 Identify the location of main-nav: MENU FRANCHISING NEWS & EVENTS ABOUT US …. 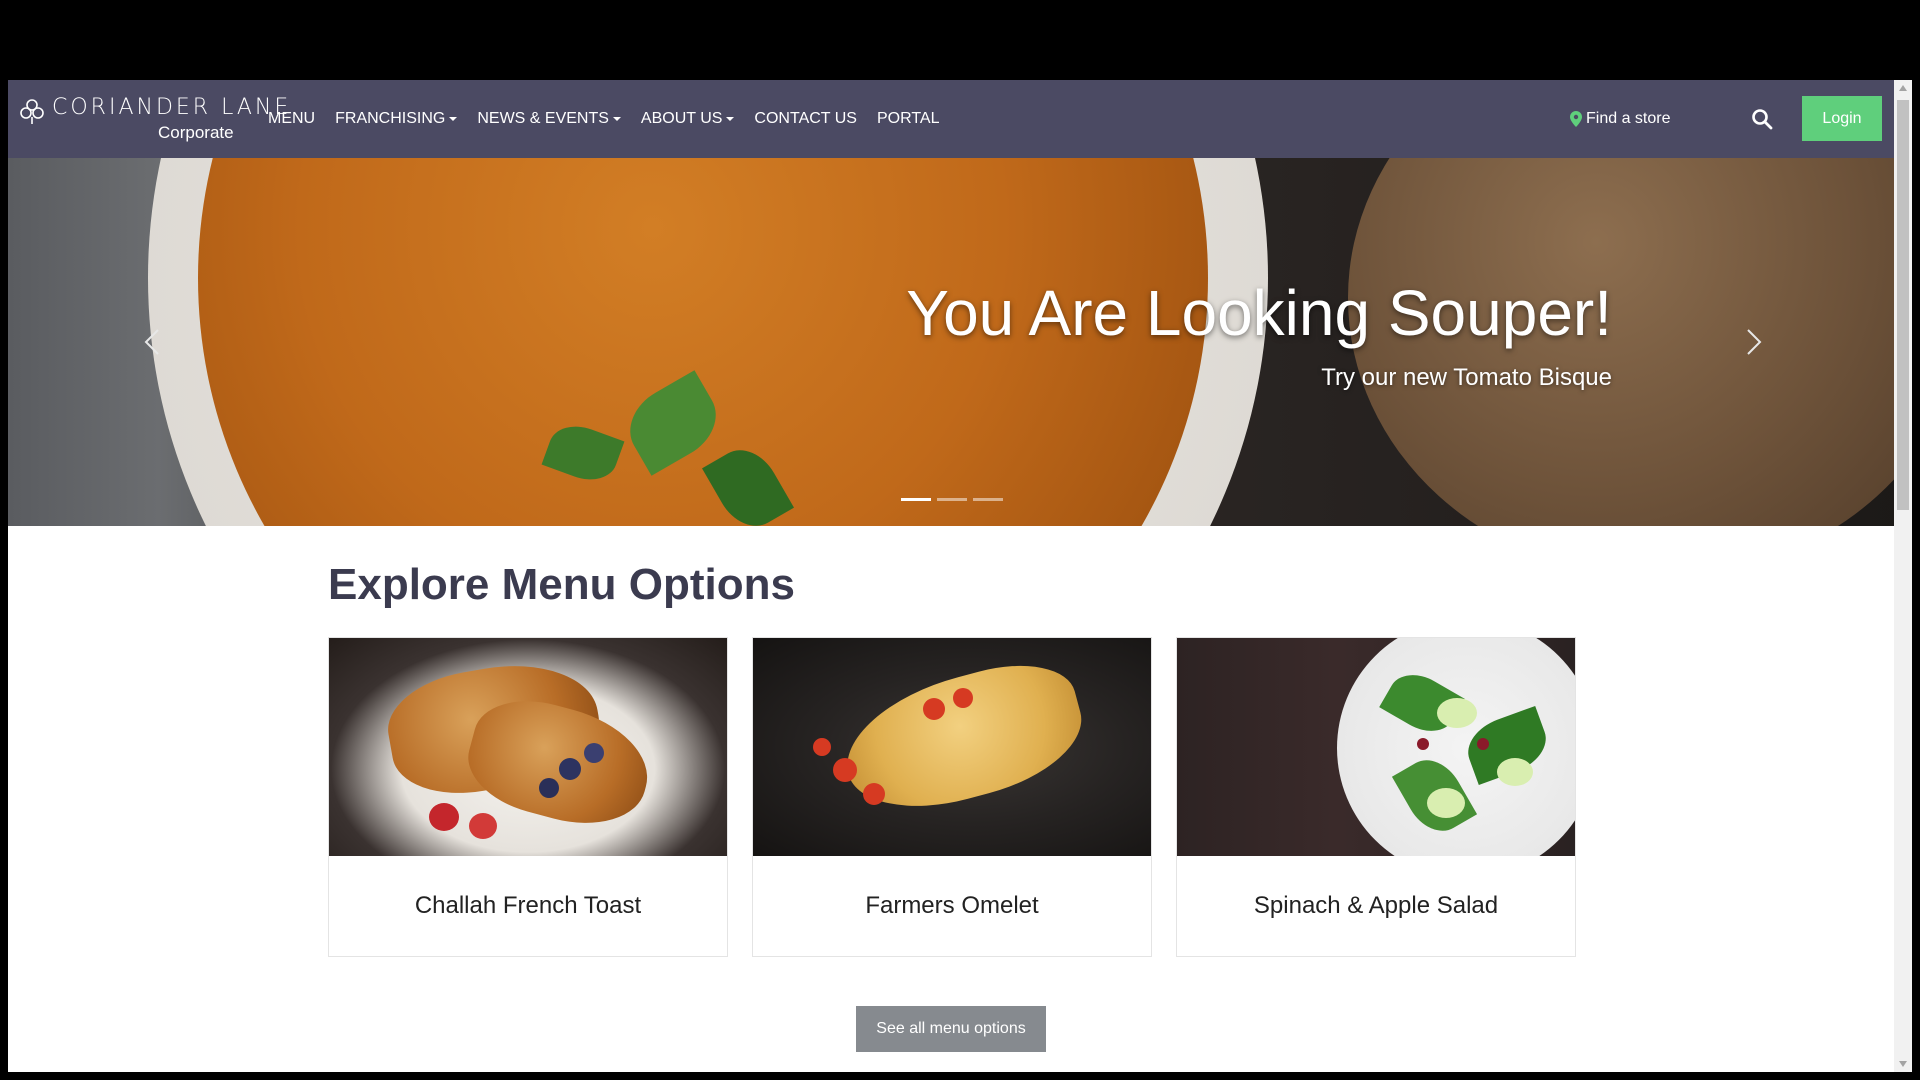
(614, 119).